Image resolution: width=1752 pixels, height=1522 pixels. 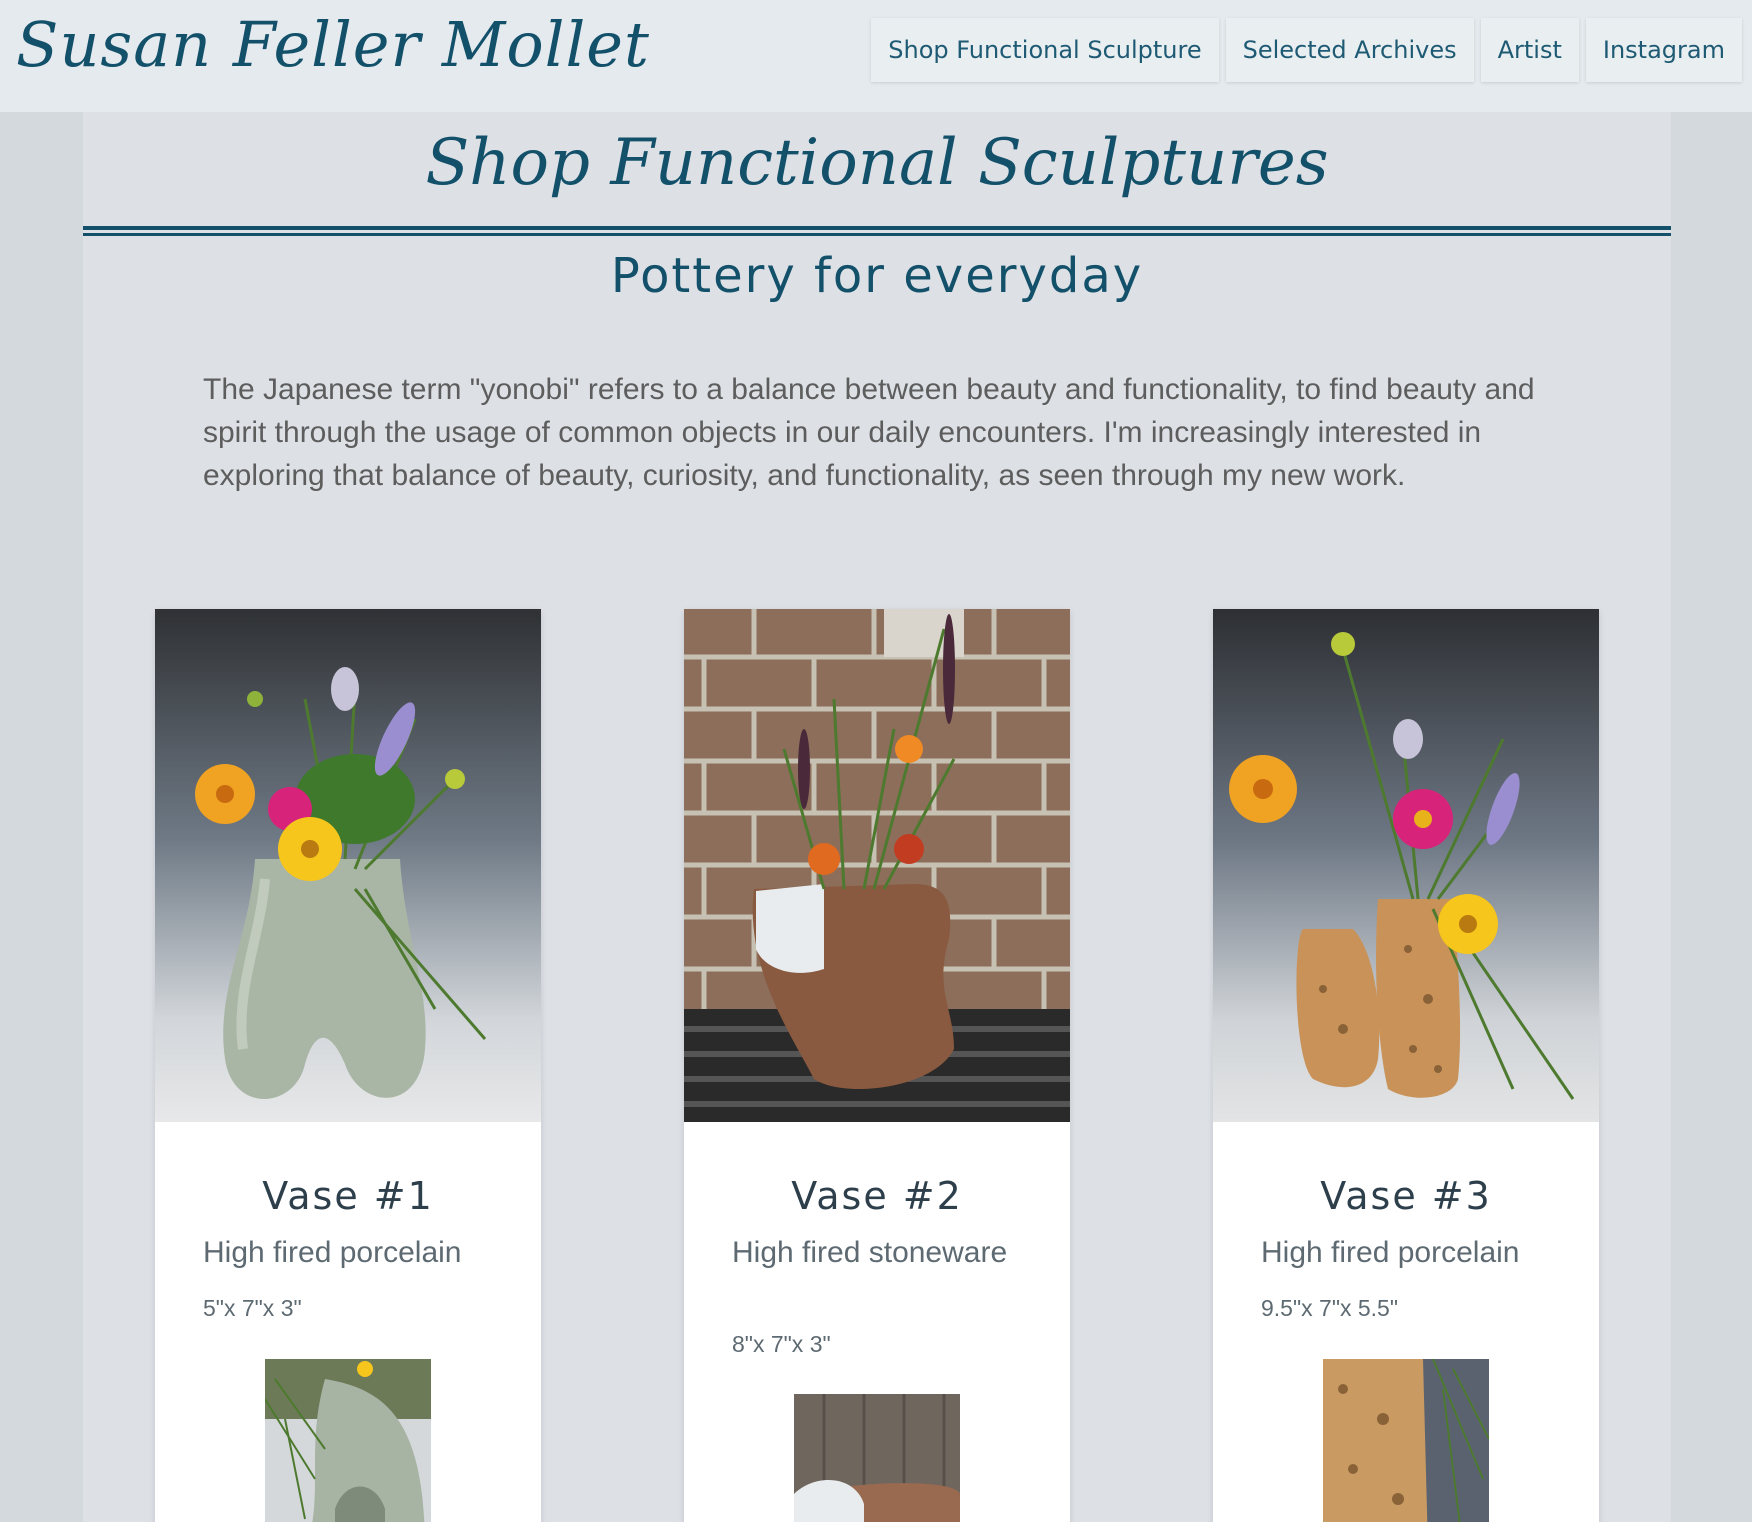 I want to click on nav-shop-functional-sculpture: Shop Functional Sculpture, so click(x=1045, y=50).